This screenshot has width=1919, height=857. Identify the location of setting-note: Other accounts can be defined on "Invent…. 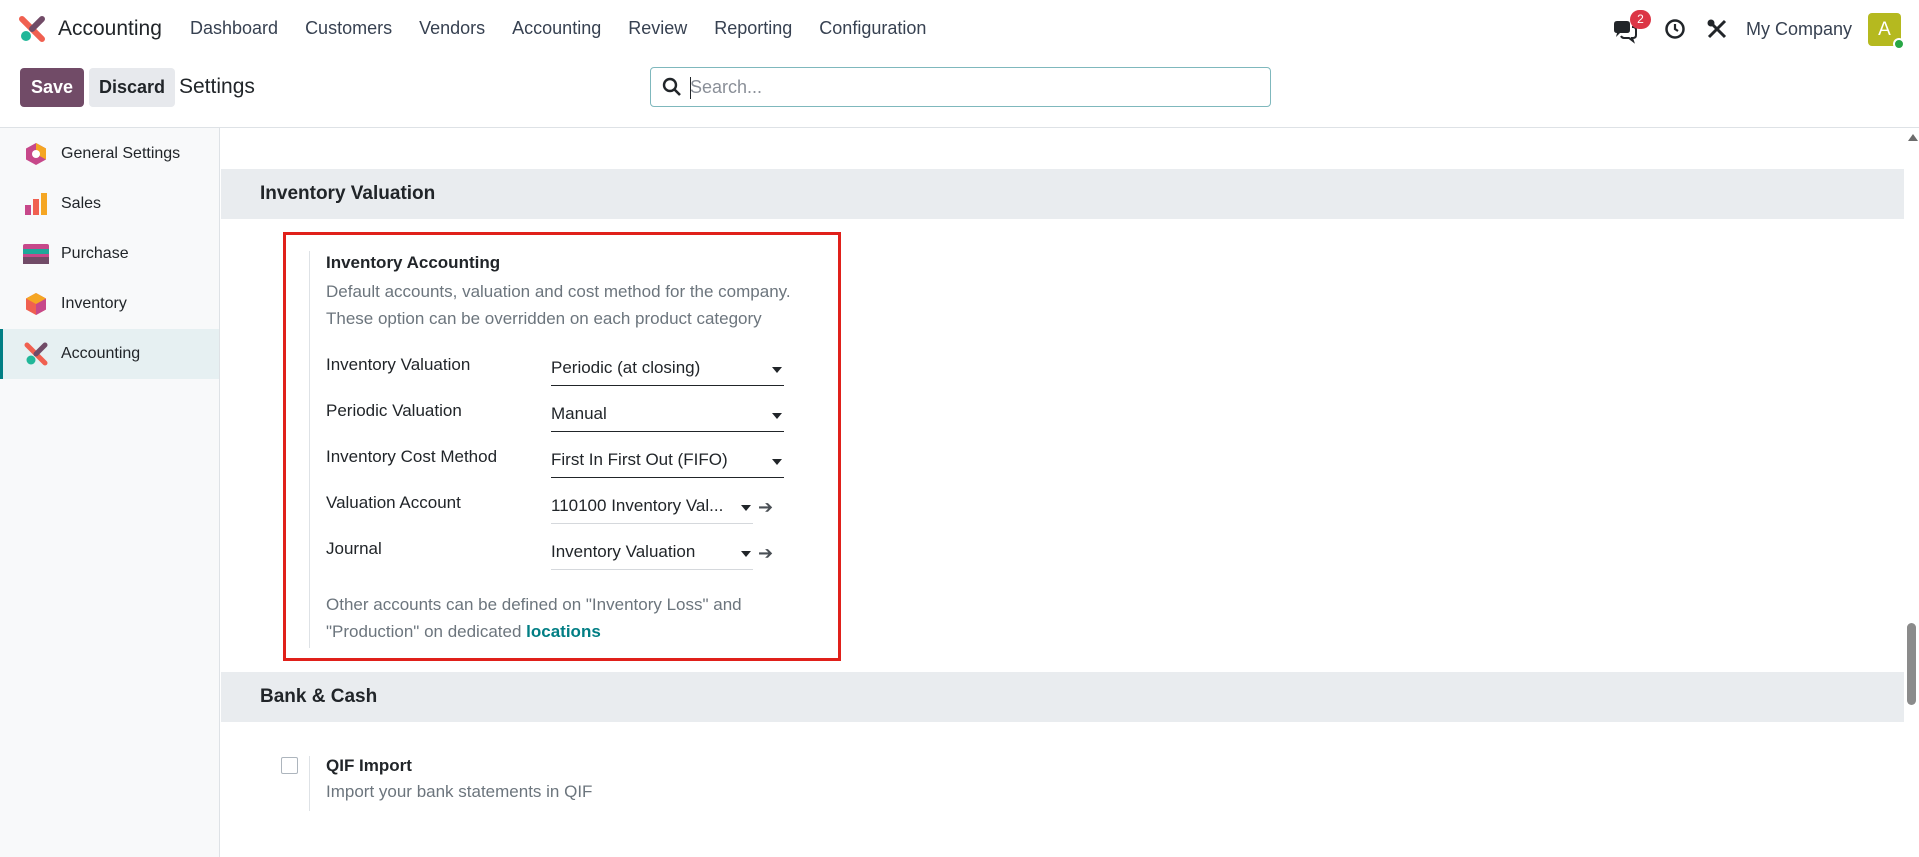
(566, 618).